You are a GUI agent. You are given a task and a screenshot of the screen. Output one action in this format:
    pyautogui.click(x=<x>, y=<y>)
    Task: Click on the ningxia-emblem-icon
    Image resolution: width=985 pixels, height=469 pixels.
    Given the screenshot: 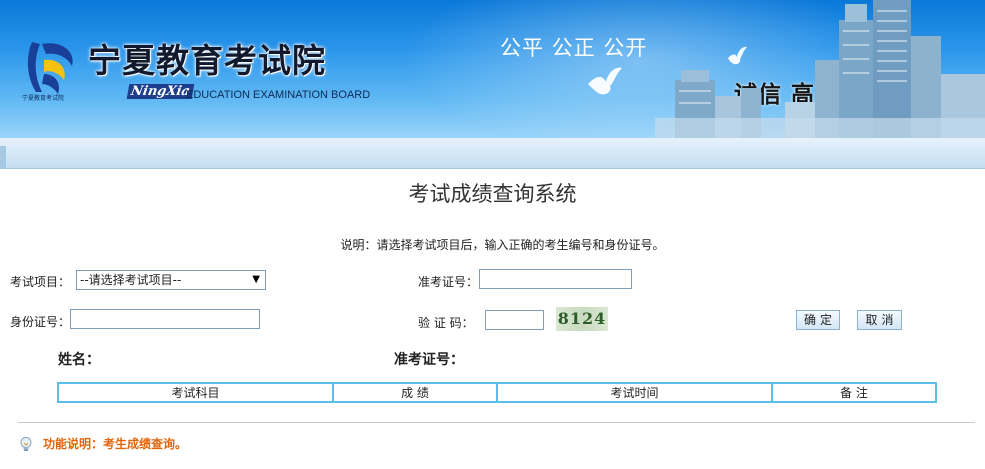 What is the action you would take?
    pyautogui.click(x=50, y=68)
    